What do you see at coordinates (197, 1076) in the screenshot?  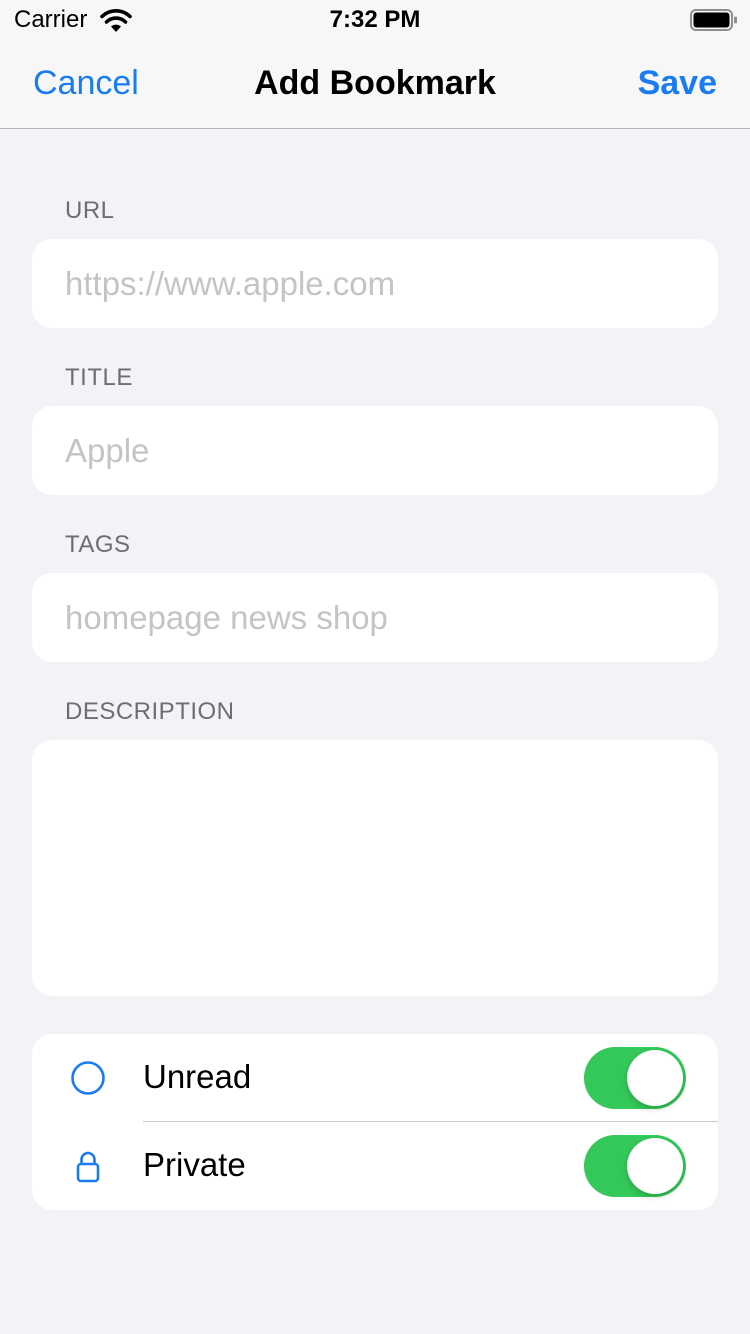 I see `unread-label: Unread` at bounding box center [197, 1076].